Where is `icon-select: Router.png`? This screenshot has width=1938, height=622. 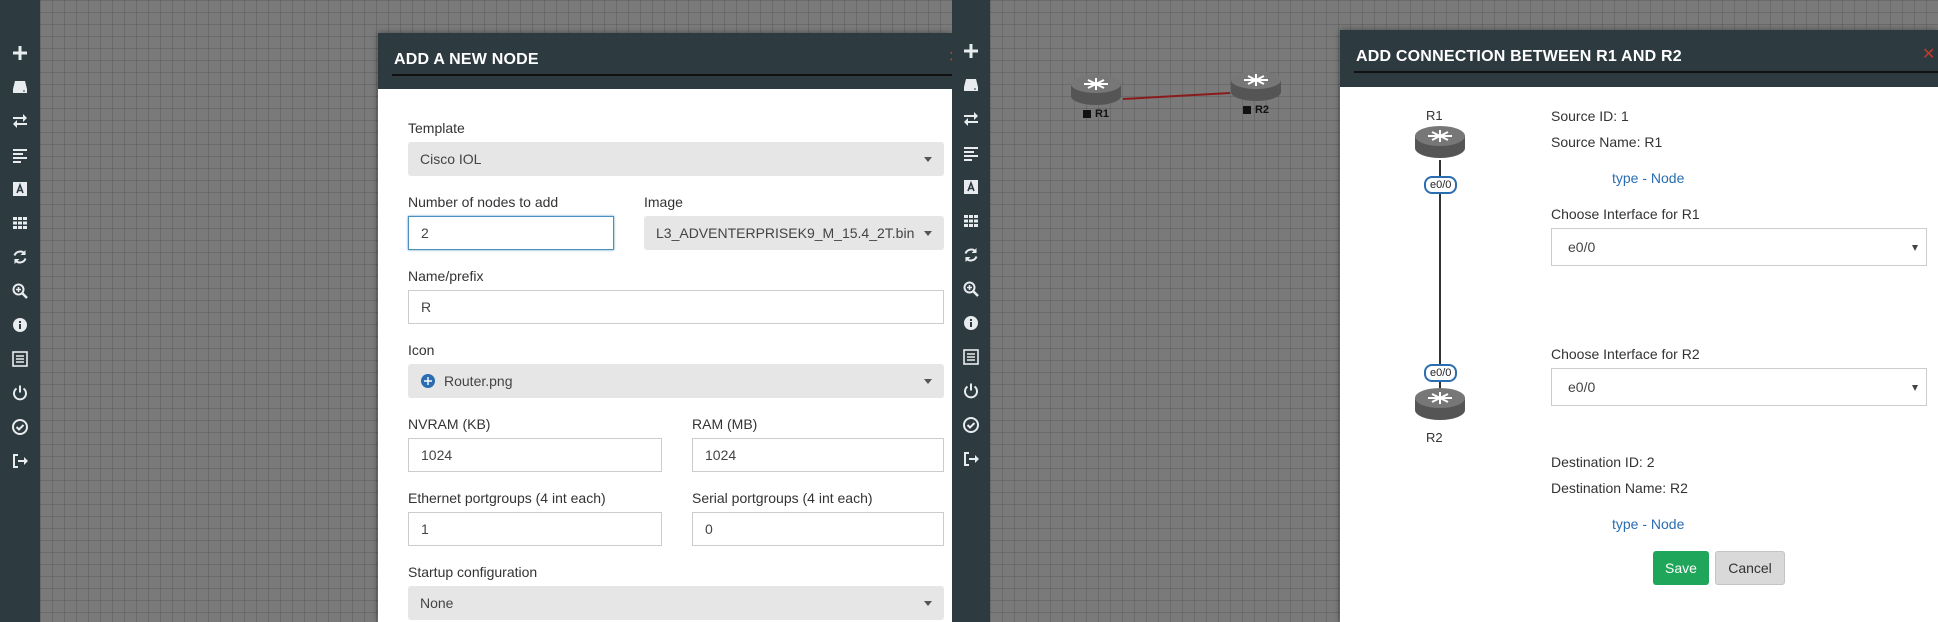 icon-select: Router.png is located at coordinates (676, 381).